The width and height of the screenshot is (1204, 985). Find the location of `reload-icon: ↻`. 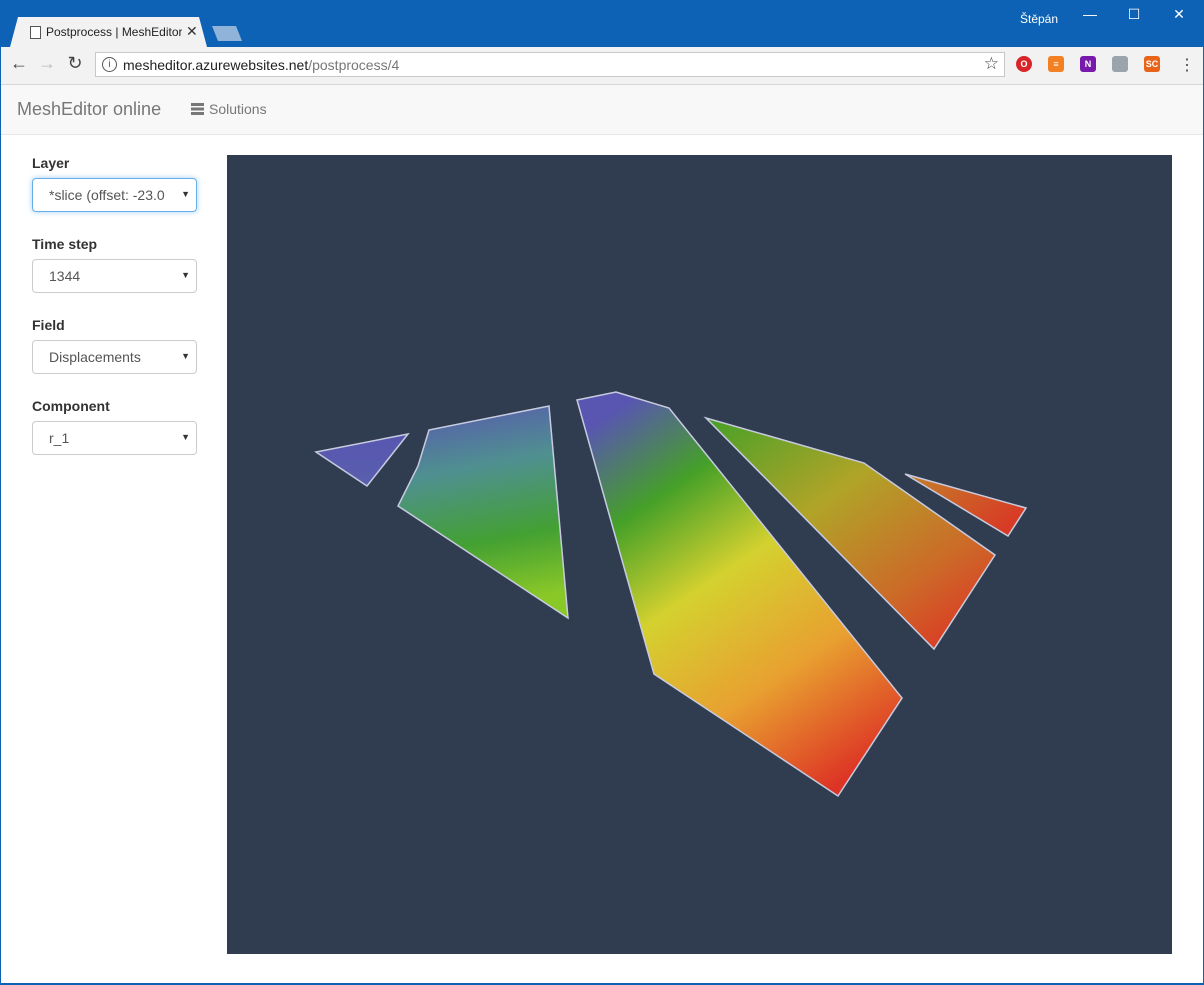

reload-icon: ↻ is located at coordinates (75, 63).